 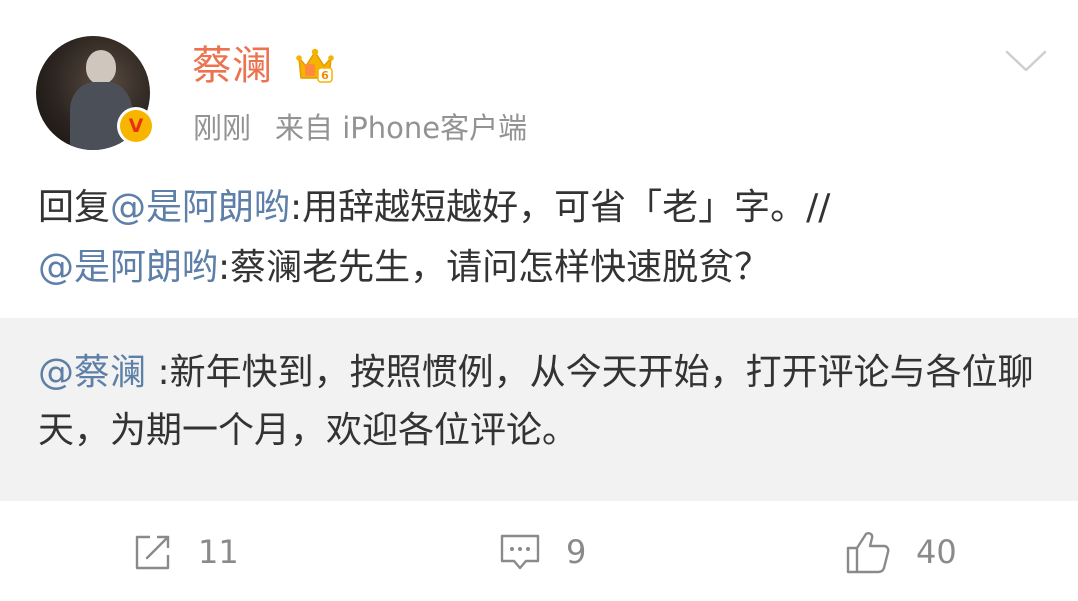 What do you see at coordinates (494, 267) in the screenshot?
I see `post-text-part: :蔡澜老先生，请问怎样快速脱贫？` at bounding box center [494, 267].